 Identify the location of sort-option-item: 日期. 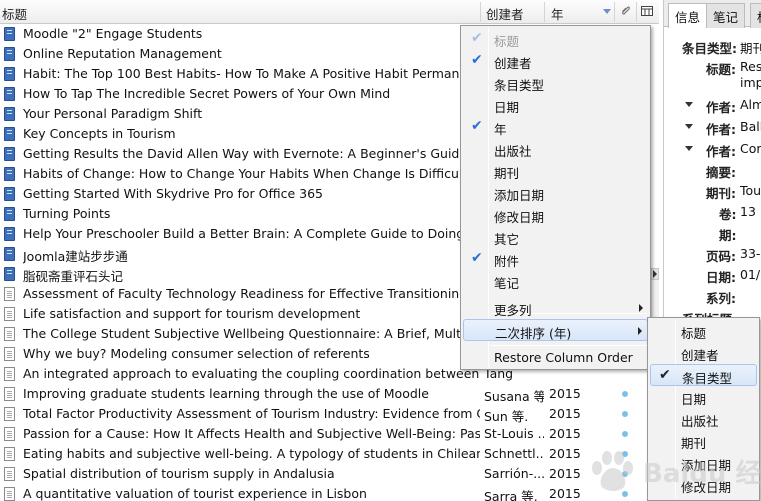
(703, 397).